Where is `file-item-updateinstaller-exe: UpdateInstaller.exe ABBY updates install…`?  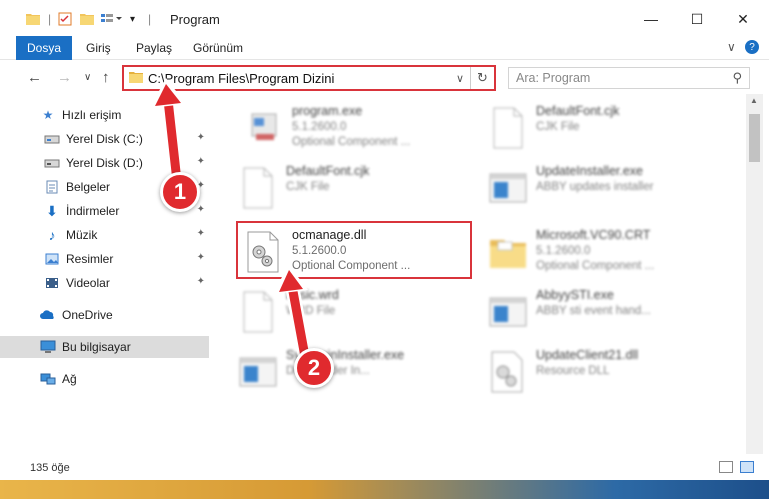 file-item-updateinstaller-exe: UpdateInstaller.exe ABBY updates install… is located at coordinates (604, 189).